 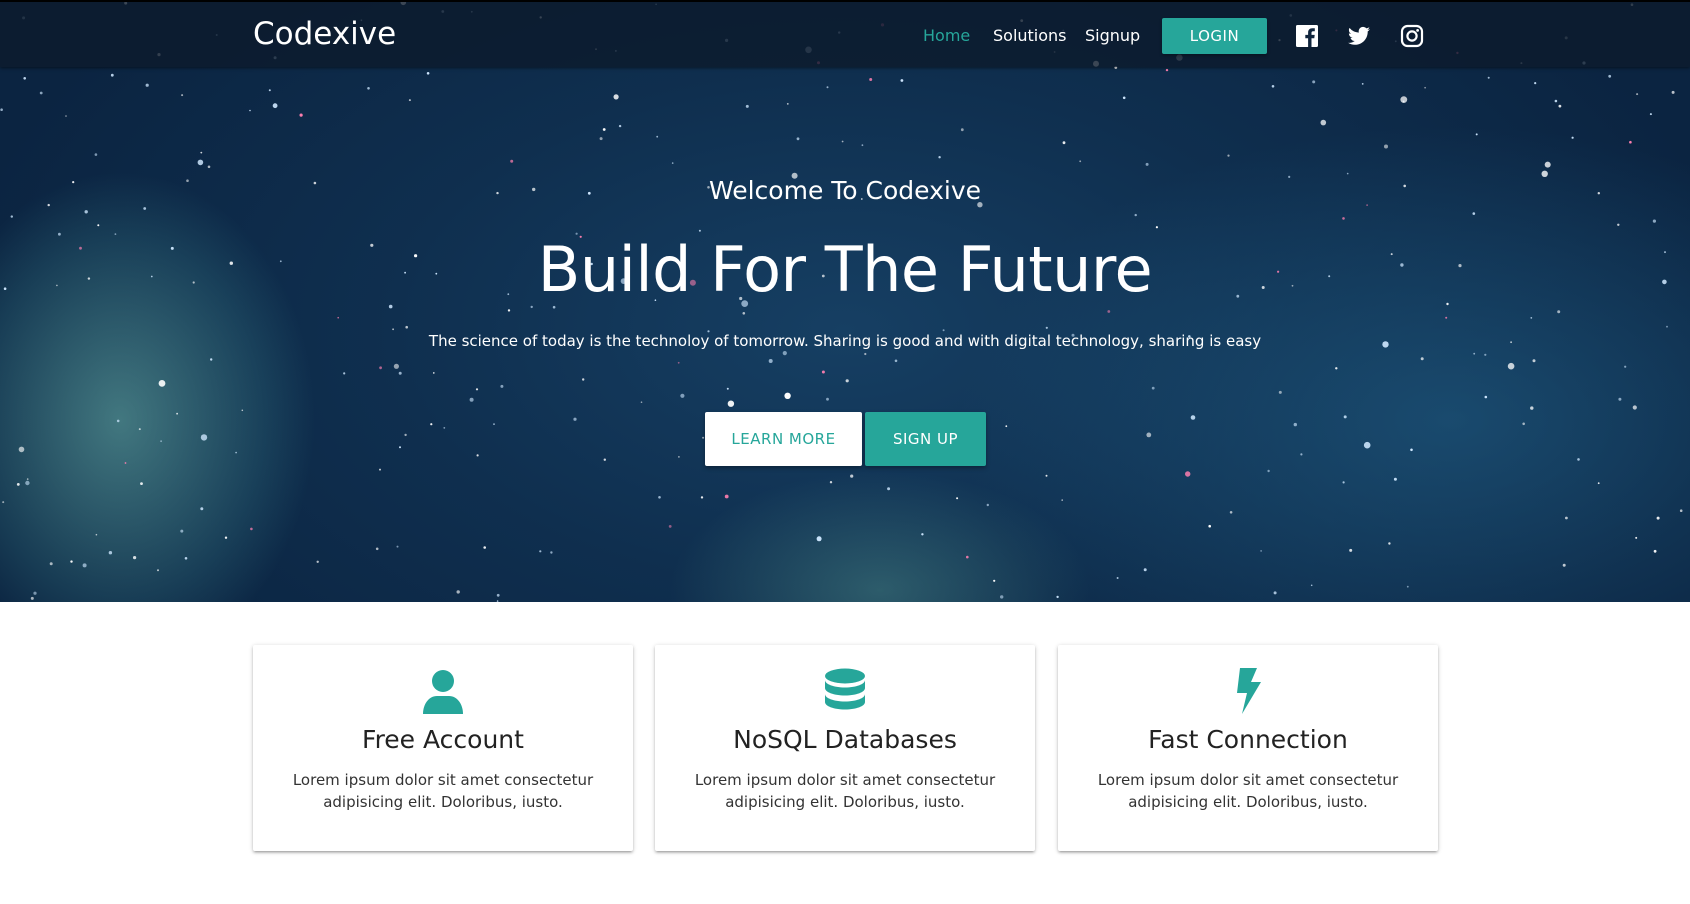 I want to click on bolt-icon, so click(x=1248, y=692).